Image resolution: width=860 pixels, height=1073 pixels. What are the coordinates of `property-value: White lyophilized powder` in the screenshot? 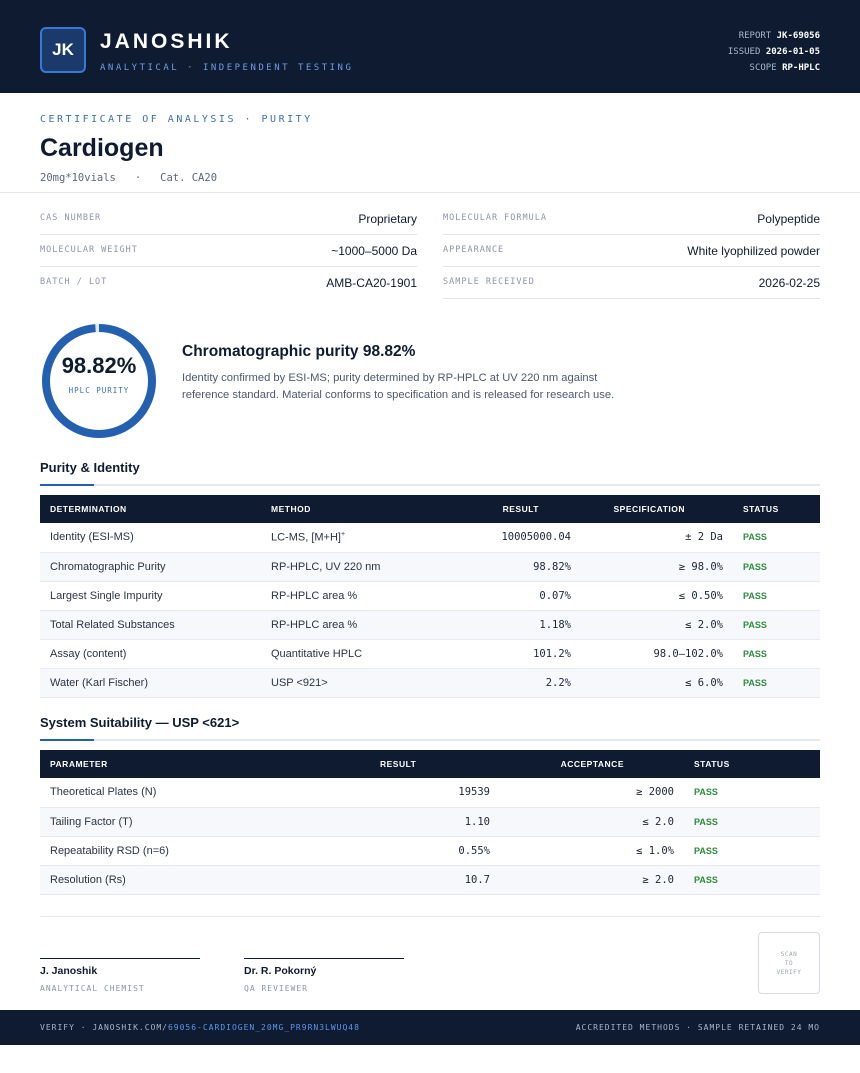 It's located at (753, 251).